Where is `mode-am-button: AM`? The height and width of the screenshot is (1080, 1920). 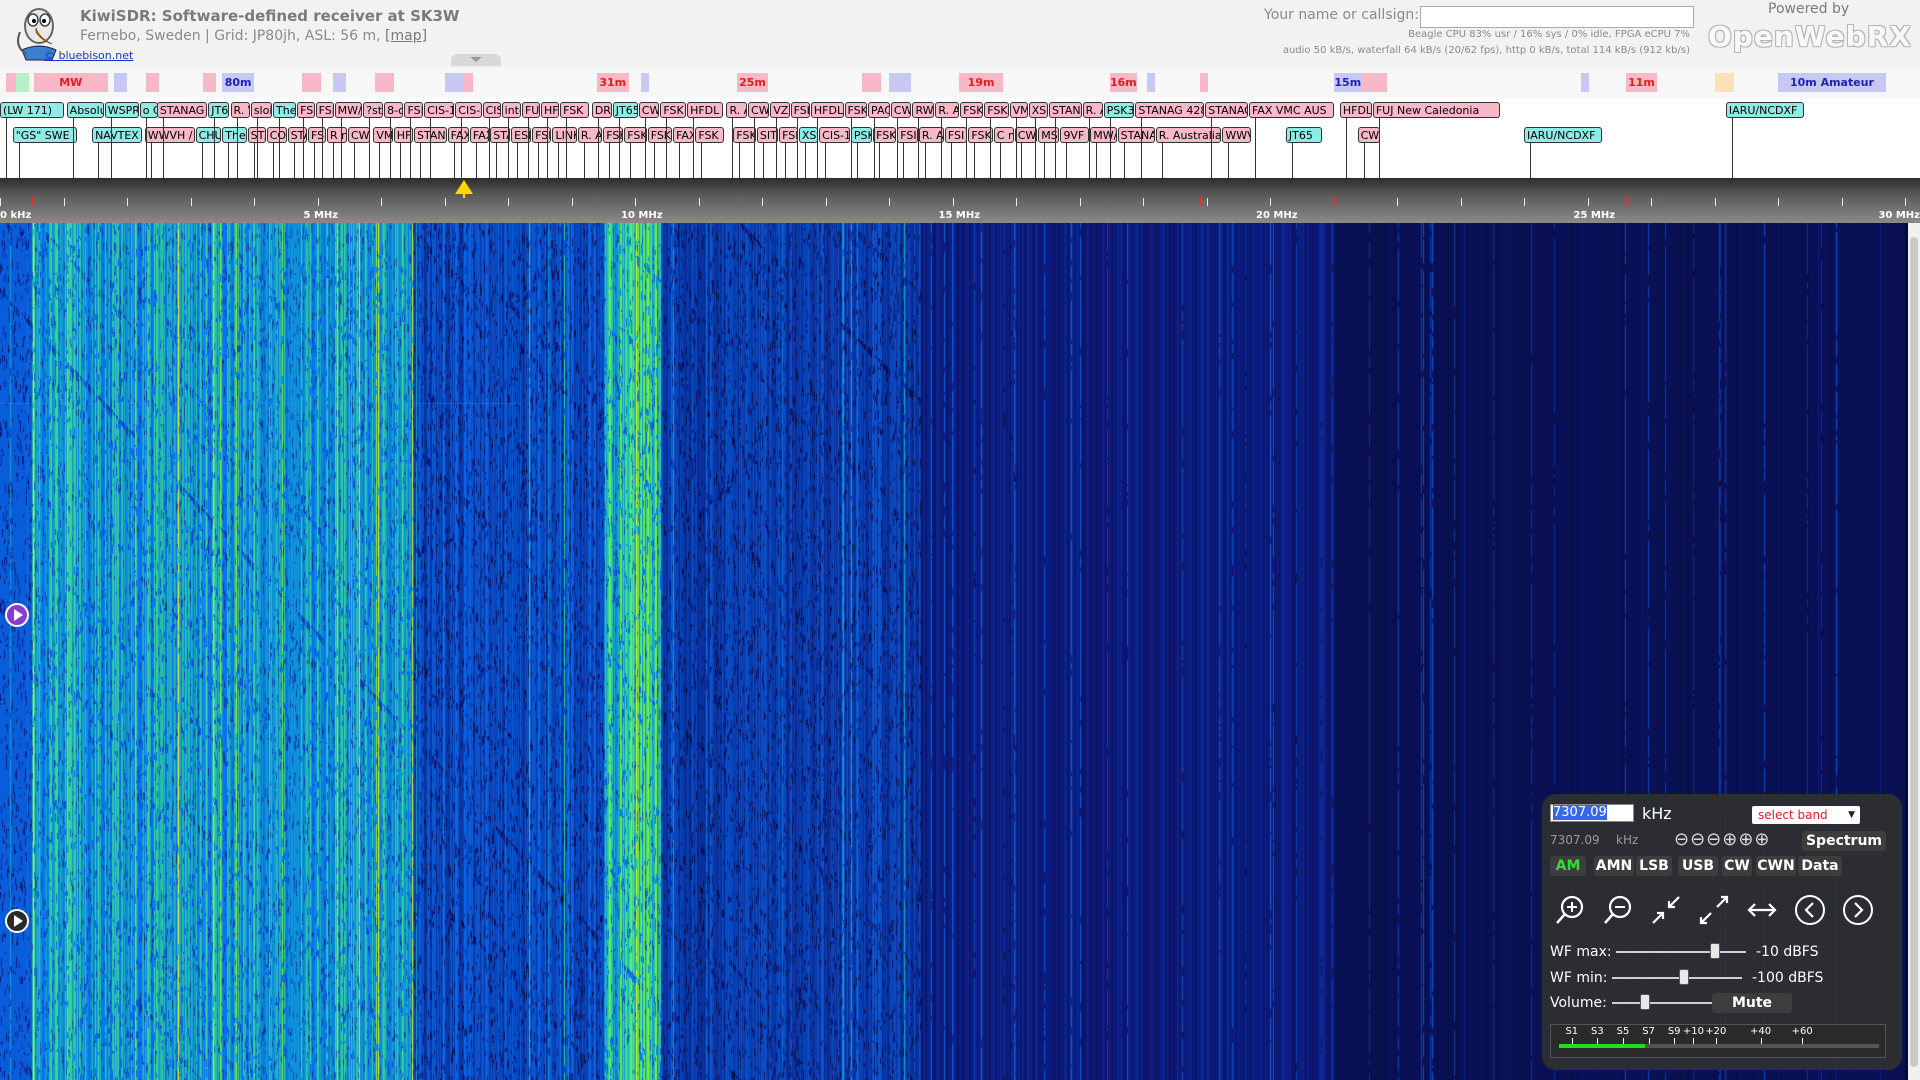 mode-am-button: AM is located at coordinates (1568, 866).